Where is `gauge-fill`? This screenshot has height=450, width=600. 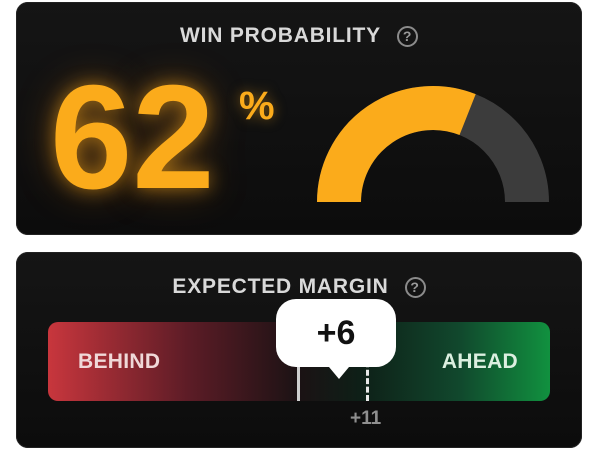
gauge-fill is located at coordinates (396, 144).